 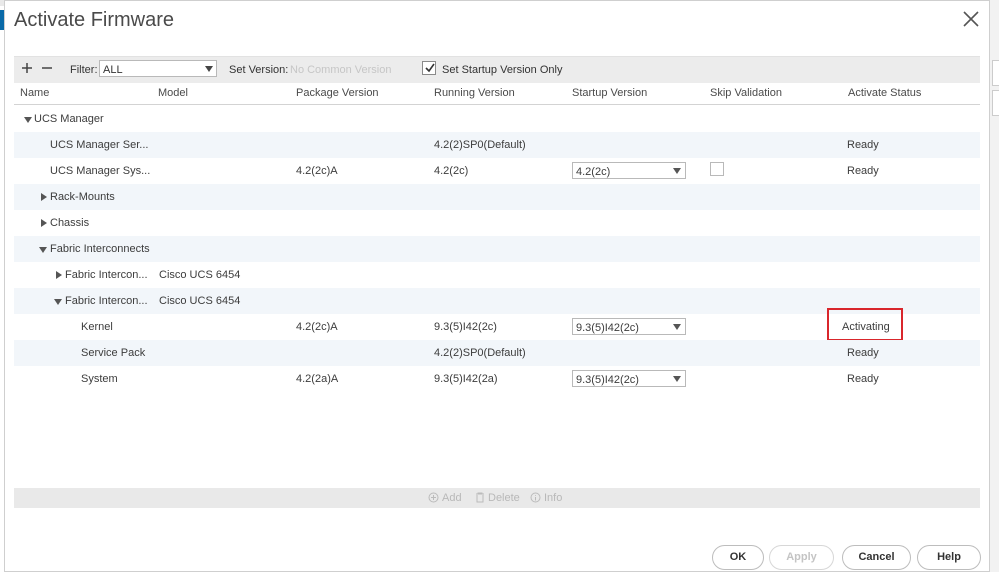 I want to click on cancel-button: Cancel, so click(x=876, y=557).